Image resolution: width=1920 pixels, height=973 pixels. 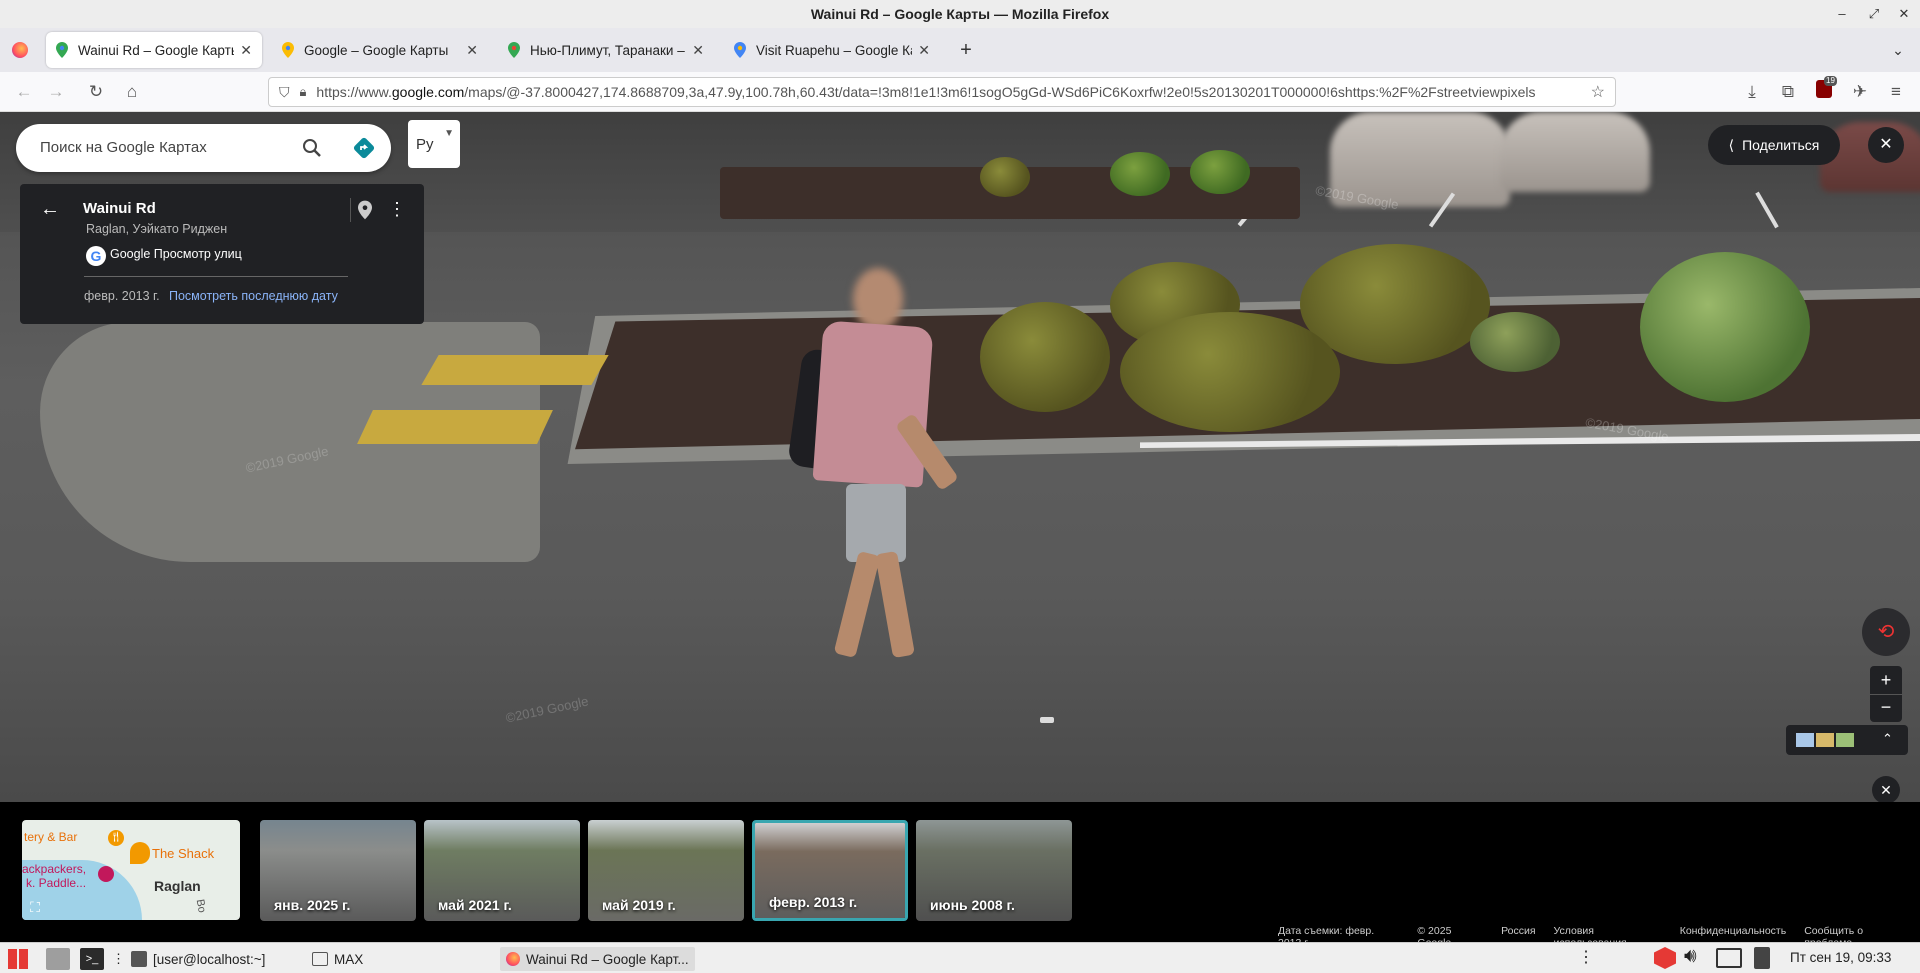 What do you see at coordinates (502, 870) in the screenshot?
I see `timeline-thumb-2021: май 2021 г.` at bounding box center [502, 870].